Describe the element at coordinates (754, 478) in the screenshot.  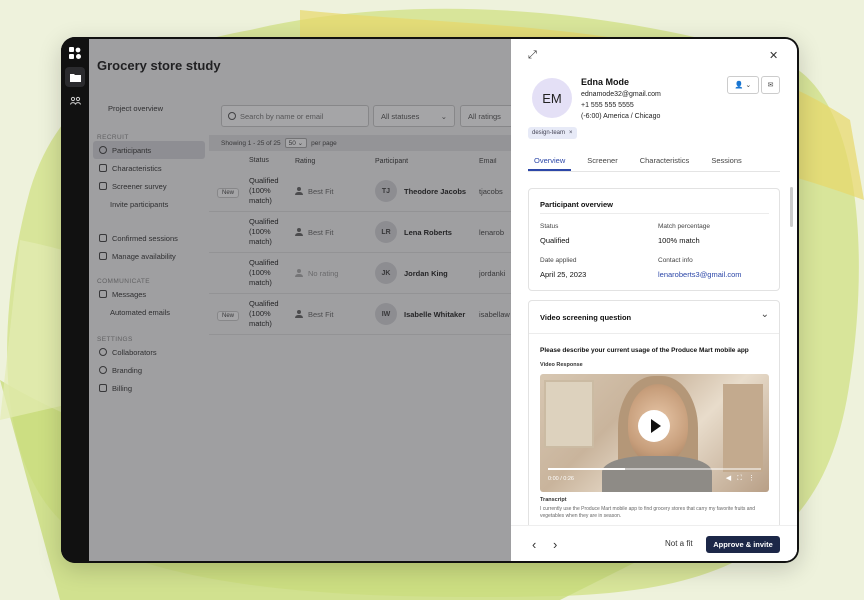
I see `more-icon: ⋮` at that location.